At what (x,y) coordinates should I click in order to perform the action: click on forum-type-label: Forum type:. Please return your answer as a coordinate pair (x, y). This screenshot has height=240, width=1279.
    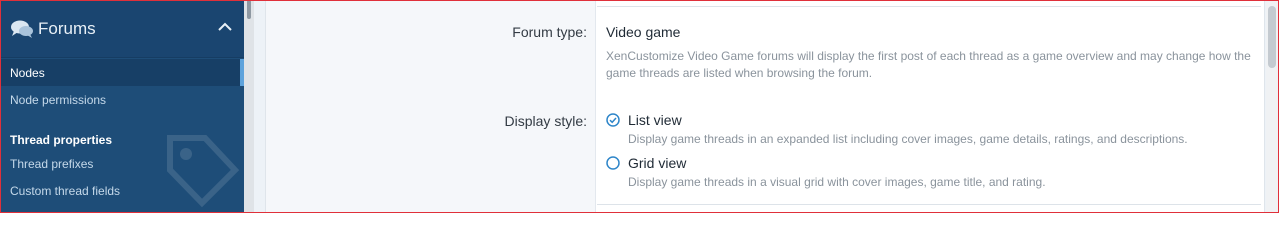
    Looking at the image, I should click on (549, 32).